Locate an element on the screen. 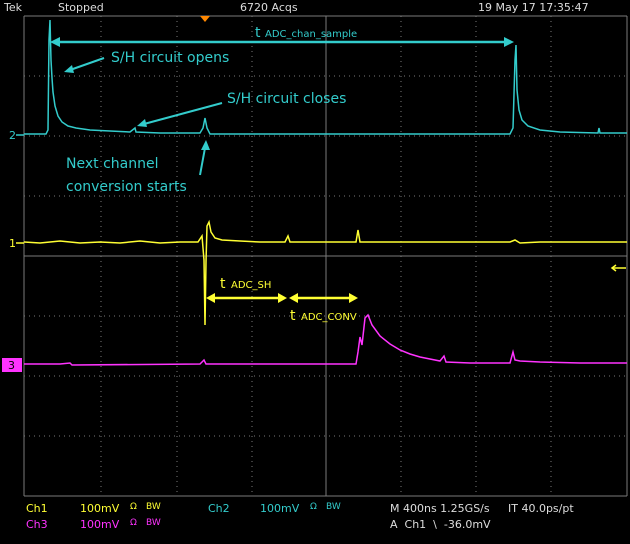 This screenshot has height=544, width=630. ch1-label: Ch1 is located at coordinates (37, 508).